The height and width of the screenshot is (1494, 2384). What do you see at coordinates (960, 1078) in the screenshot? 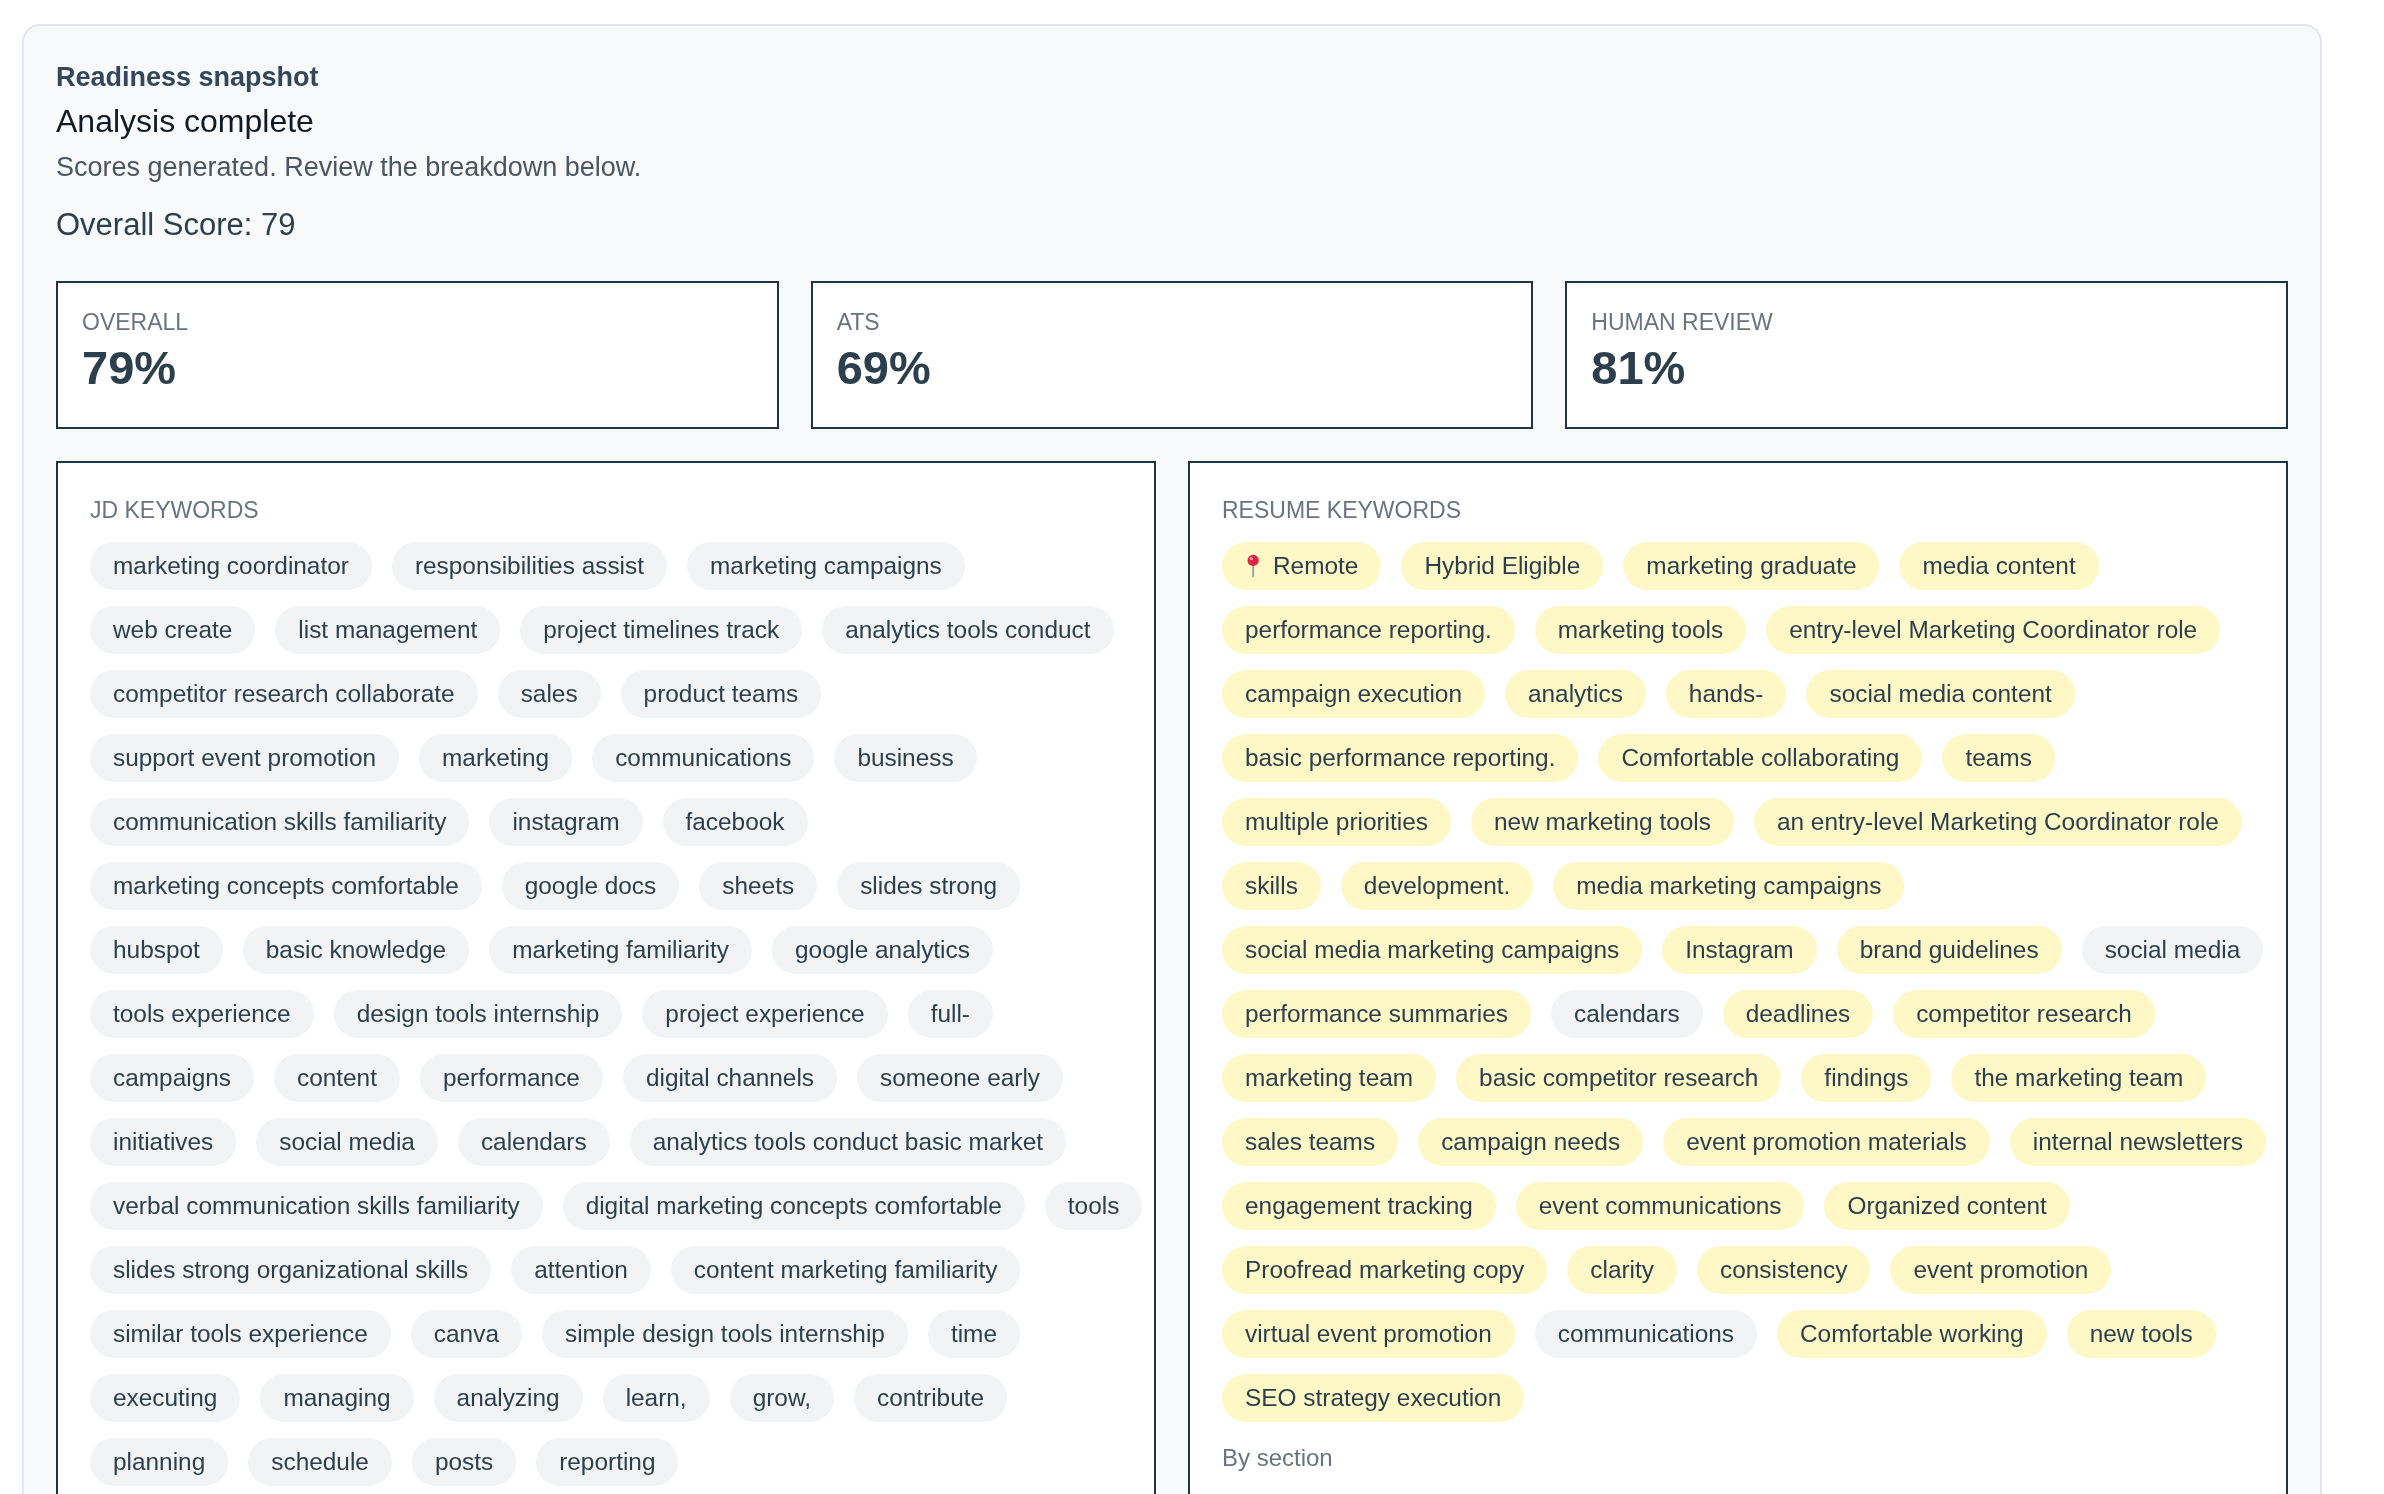
I see `keyword-chip: someone early` at bounding box center [960, 1078].